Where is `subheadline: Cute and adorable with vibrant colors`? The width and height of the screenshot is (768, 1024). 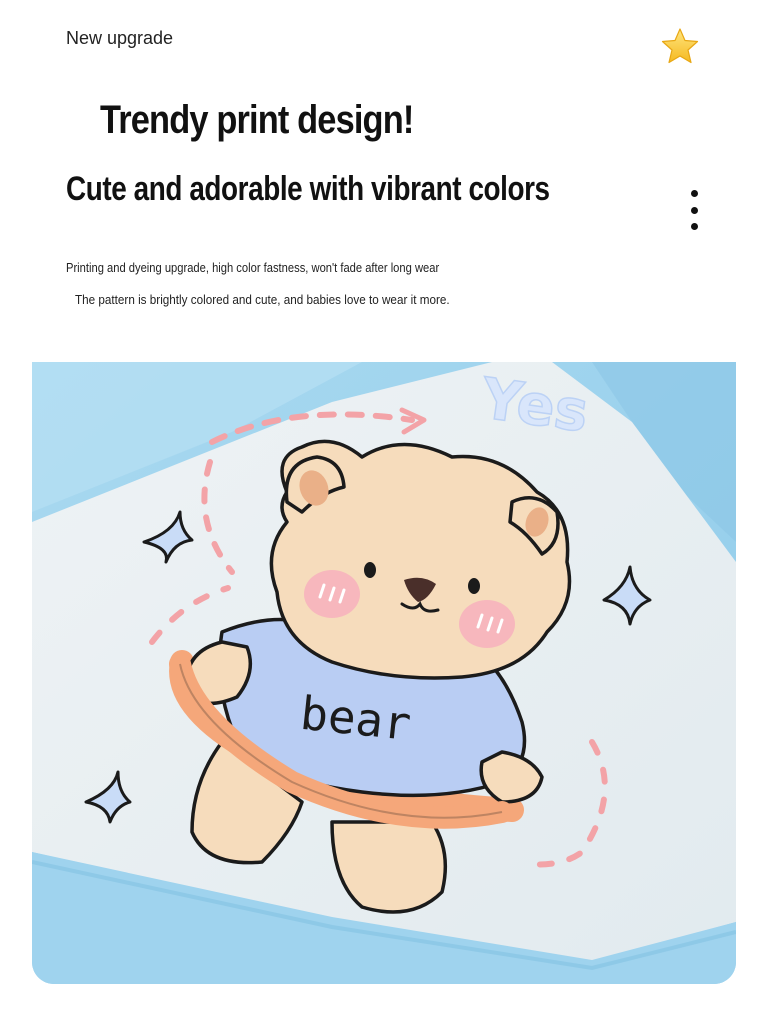 subheadline: Cute and adorable with vibrant colors is located at coordinates (308, 189).